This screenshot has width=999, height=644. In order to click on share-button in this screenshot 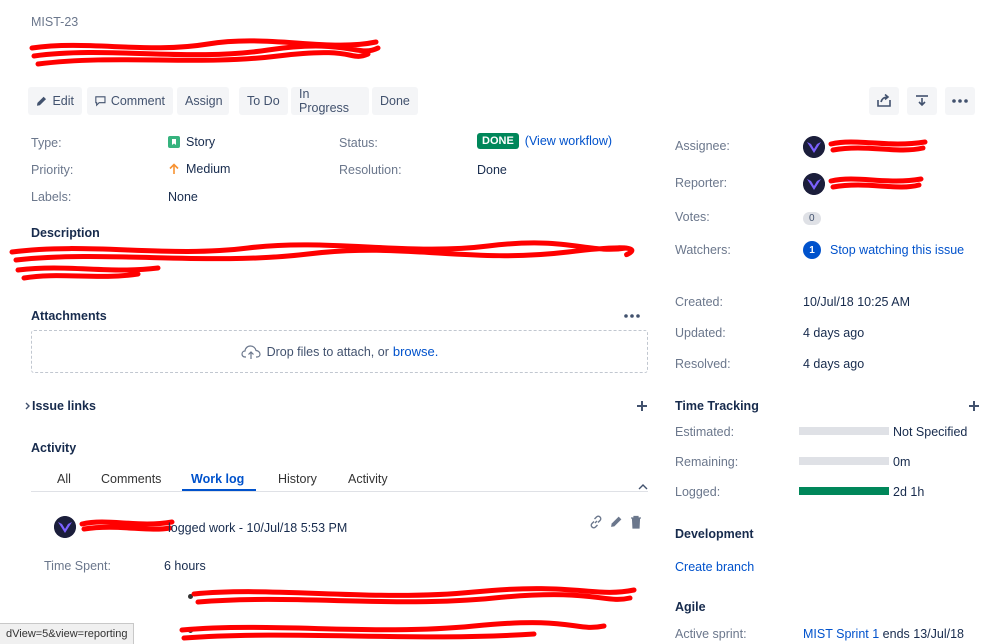, I will do `click(884, 101)`.